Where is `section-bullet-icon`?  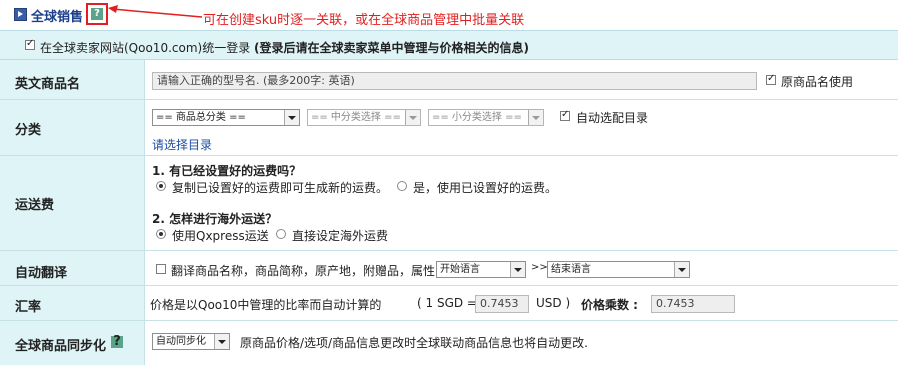
section-bullet-icon is located at coordinates (20, 14).